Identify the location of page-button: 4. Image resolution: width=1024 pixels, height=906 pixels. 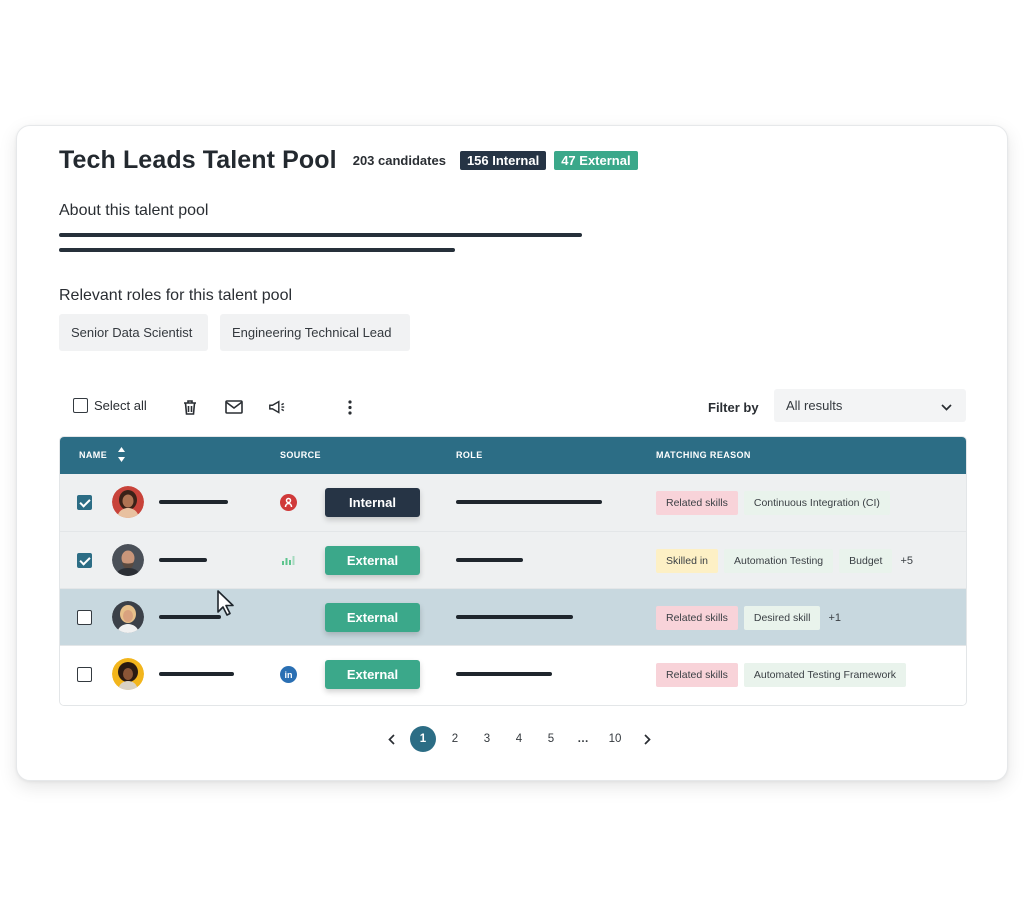
(519, 739).